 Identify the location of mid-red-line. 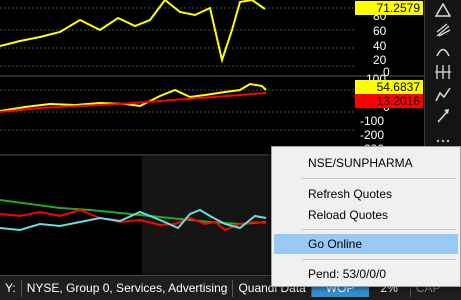
(133, 102).